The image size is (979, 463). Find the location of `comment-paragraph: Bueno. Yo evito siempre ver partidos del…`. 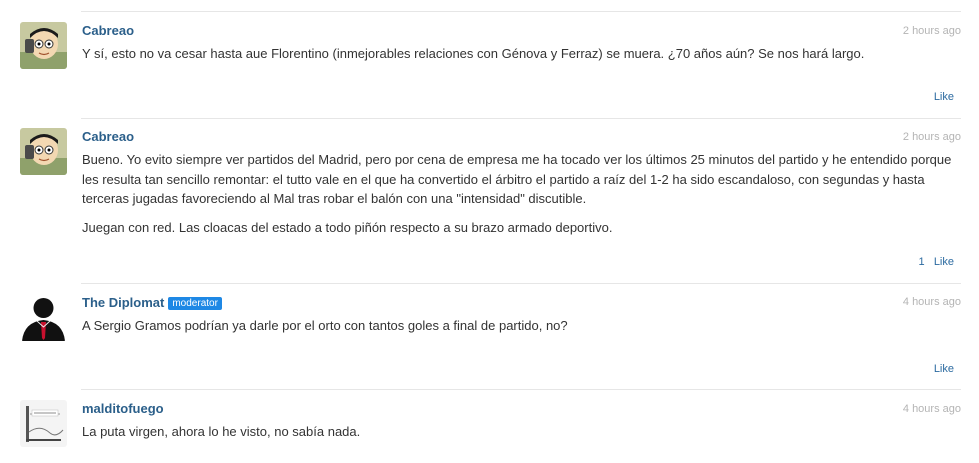

comment-paragraph: Bueno. Yo evito siempre ver partidos del… is located at coordinates (517, 179).